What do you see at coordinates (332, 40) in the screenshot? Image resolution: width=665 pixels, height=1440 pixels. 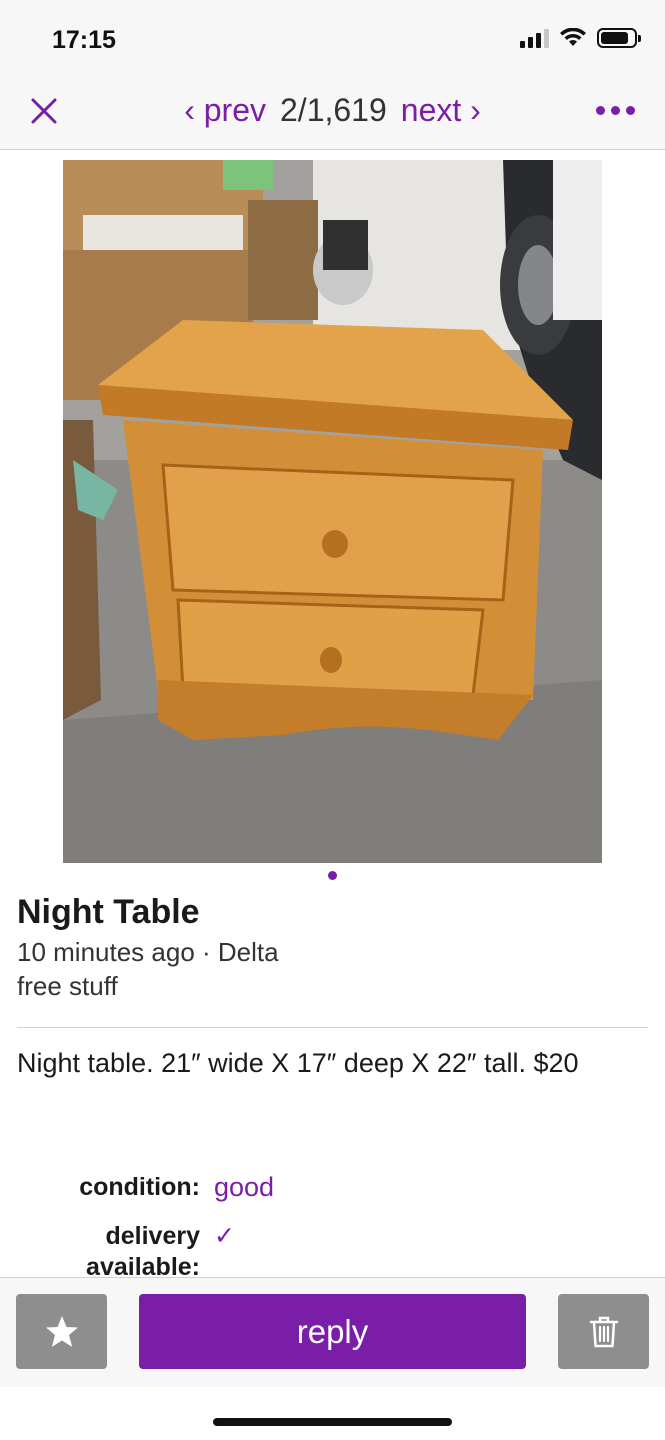 I see `status-bar: 17:15` at bounding box center [332, 40].